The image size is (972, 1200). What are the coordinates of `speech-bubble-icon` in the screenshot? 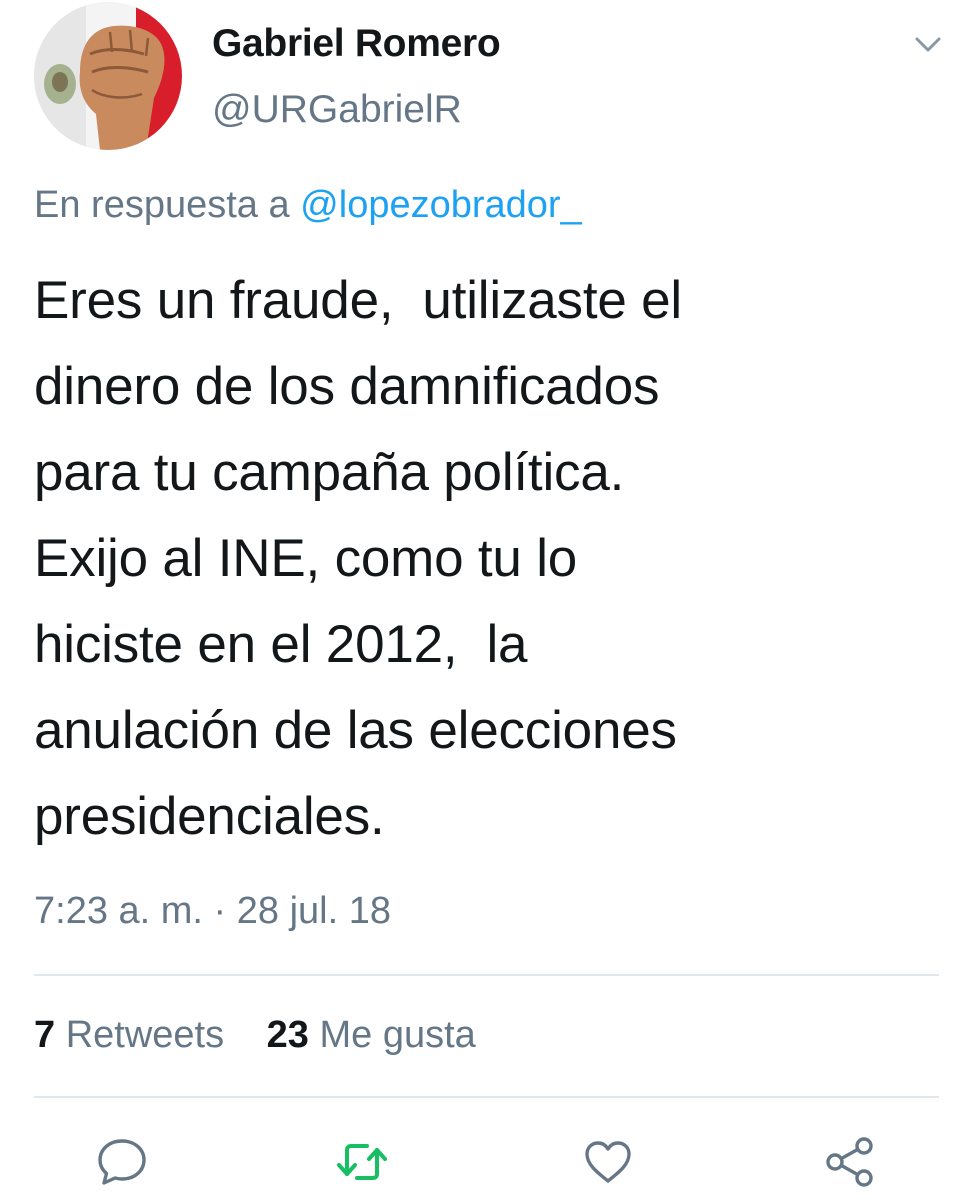 It's located at (122, 1162).